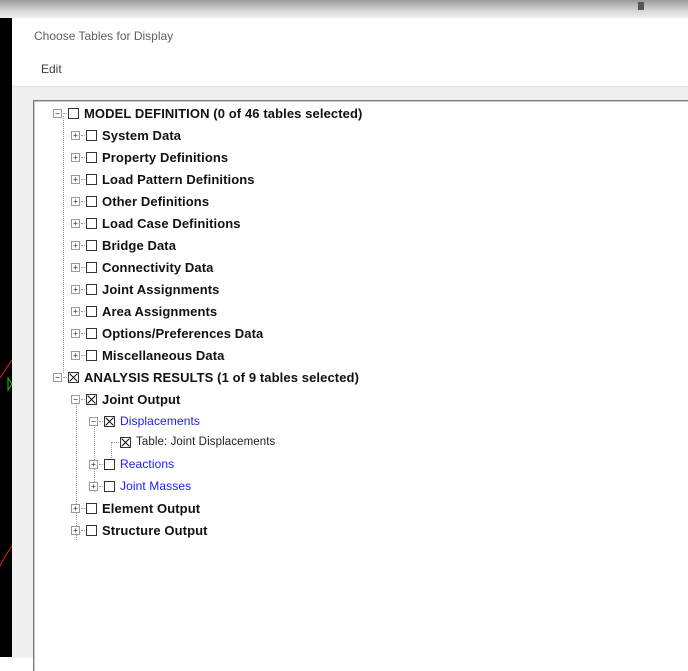 The height and width of the screenshot is (671, 688). I want to click on node-label: Joint Output, so click(141, 399).